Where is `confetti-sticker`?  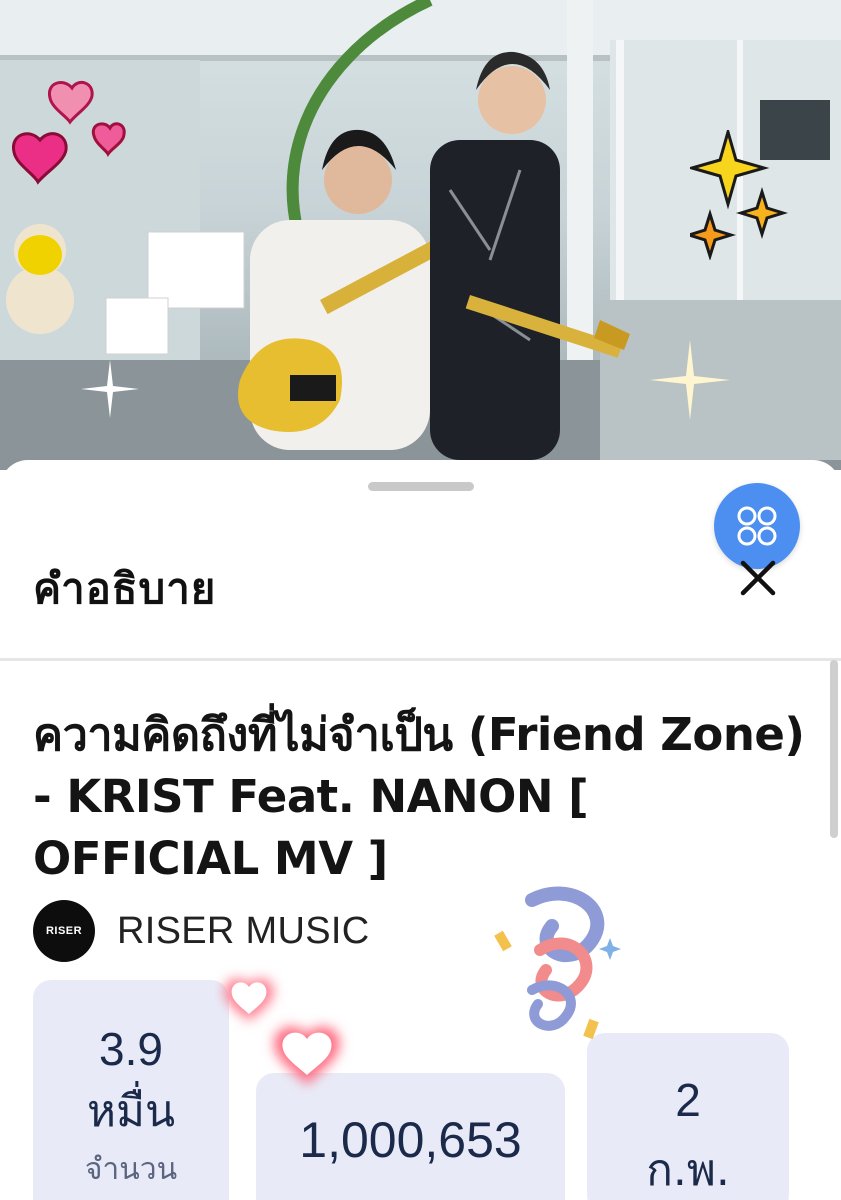 confetti-sticker is located at coordinates (557, 963).